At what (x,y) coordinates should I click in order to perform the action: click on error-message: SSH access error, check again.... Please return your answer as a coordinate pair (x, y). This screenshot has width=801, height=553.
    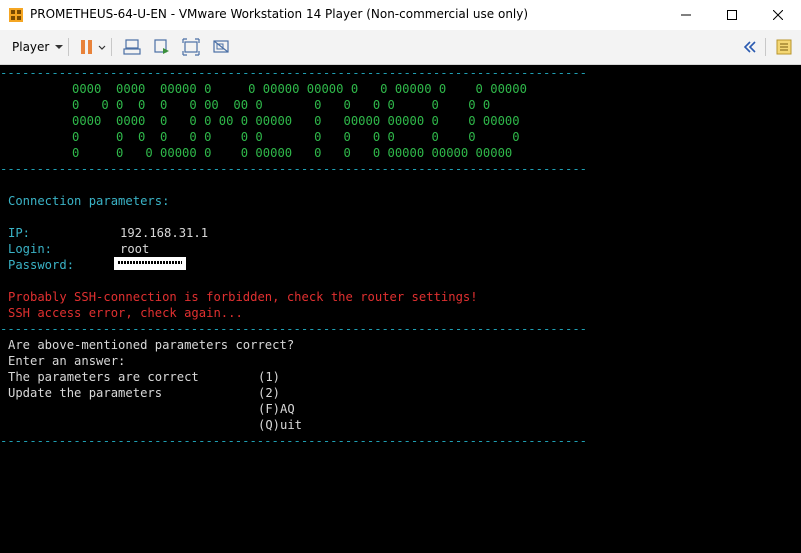
    Looking at the image, I should click on (125, 313).